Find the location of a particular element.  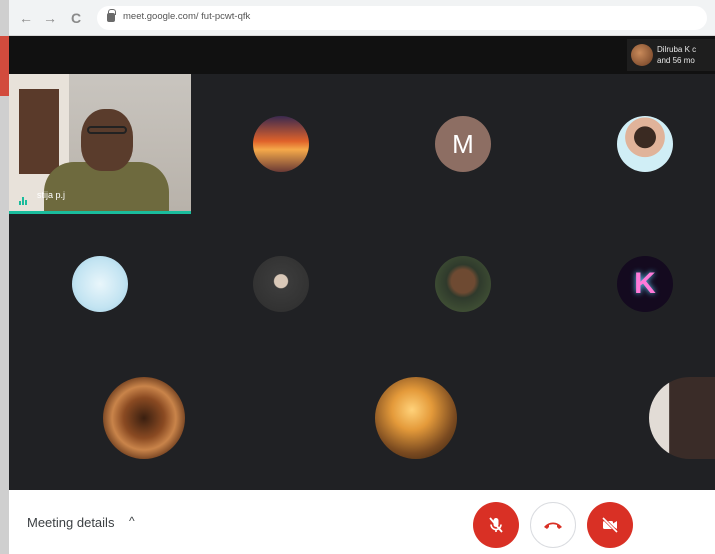

camera-off-icon is located at coordinates (610, 525).